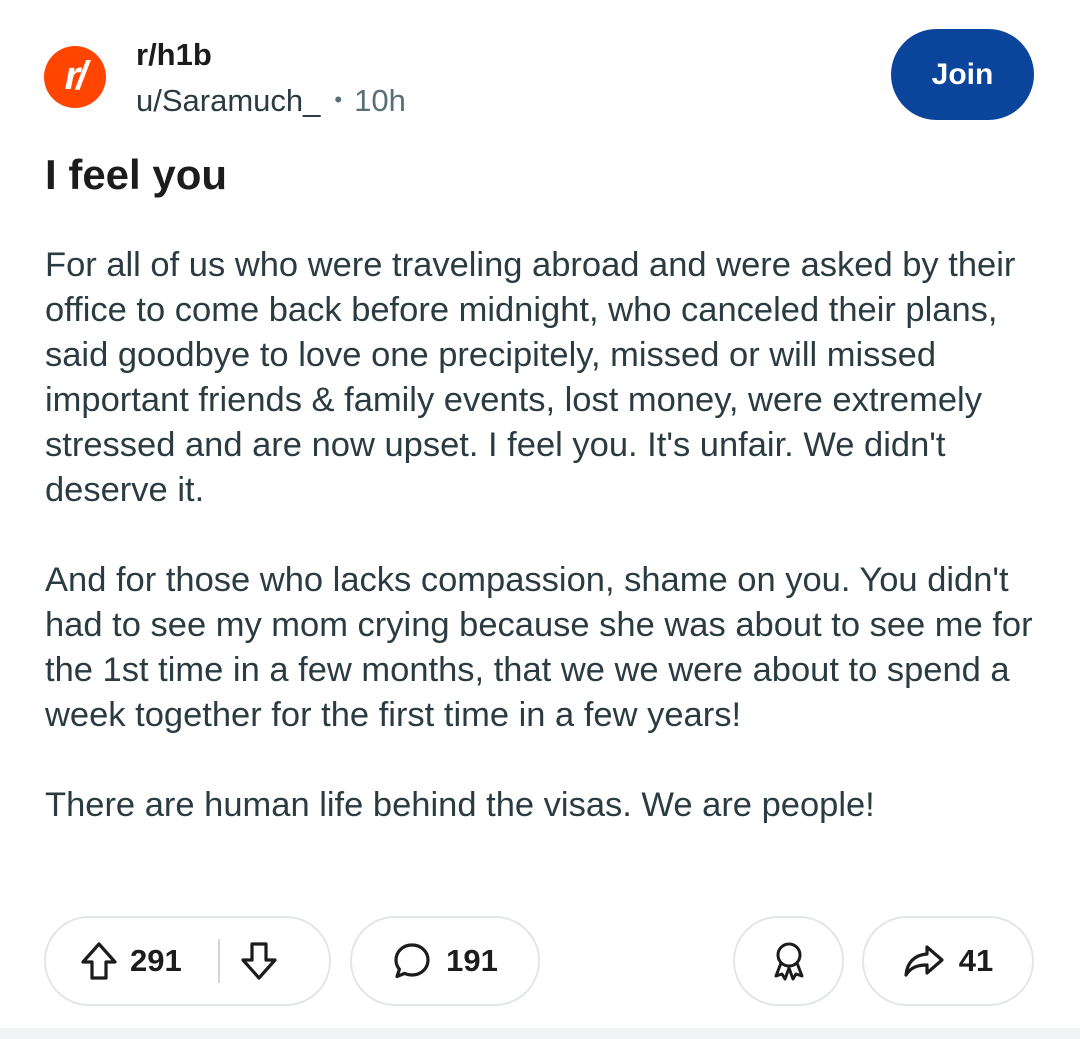 The width and height of the screenshot is (1080, 1039). I want to click on vote-divider, so click(218, 961).